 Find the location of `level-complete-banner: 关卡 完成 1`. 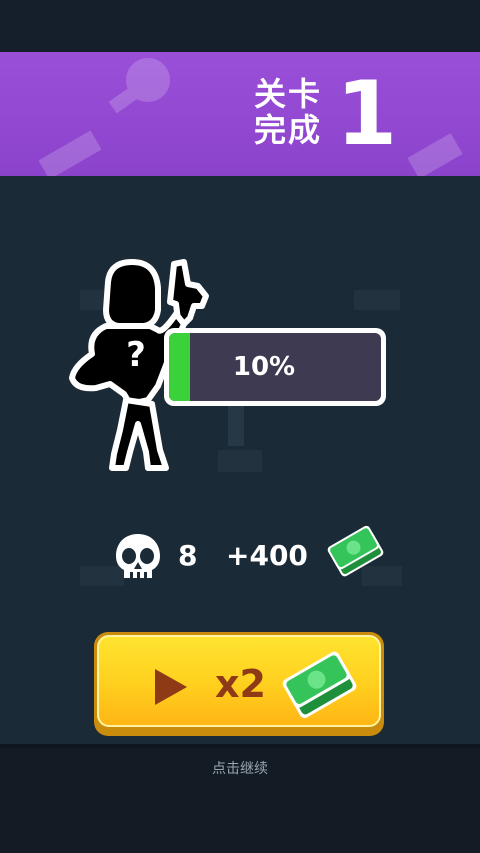

level-complete-banner: 关卡 完成 1 is located at coordinates (240, 114).